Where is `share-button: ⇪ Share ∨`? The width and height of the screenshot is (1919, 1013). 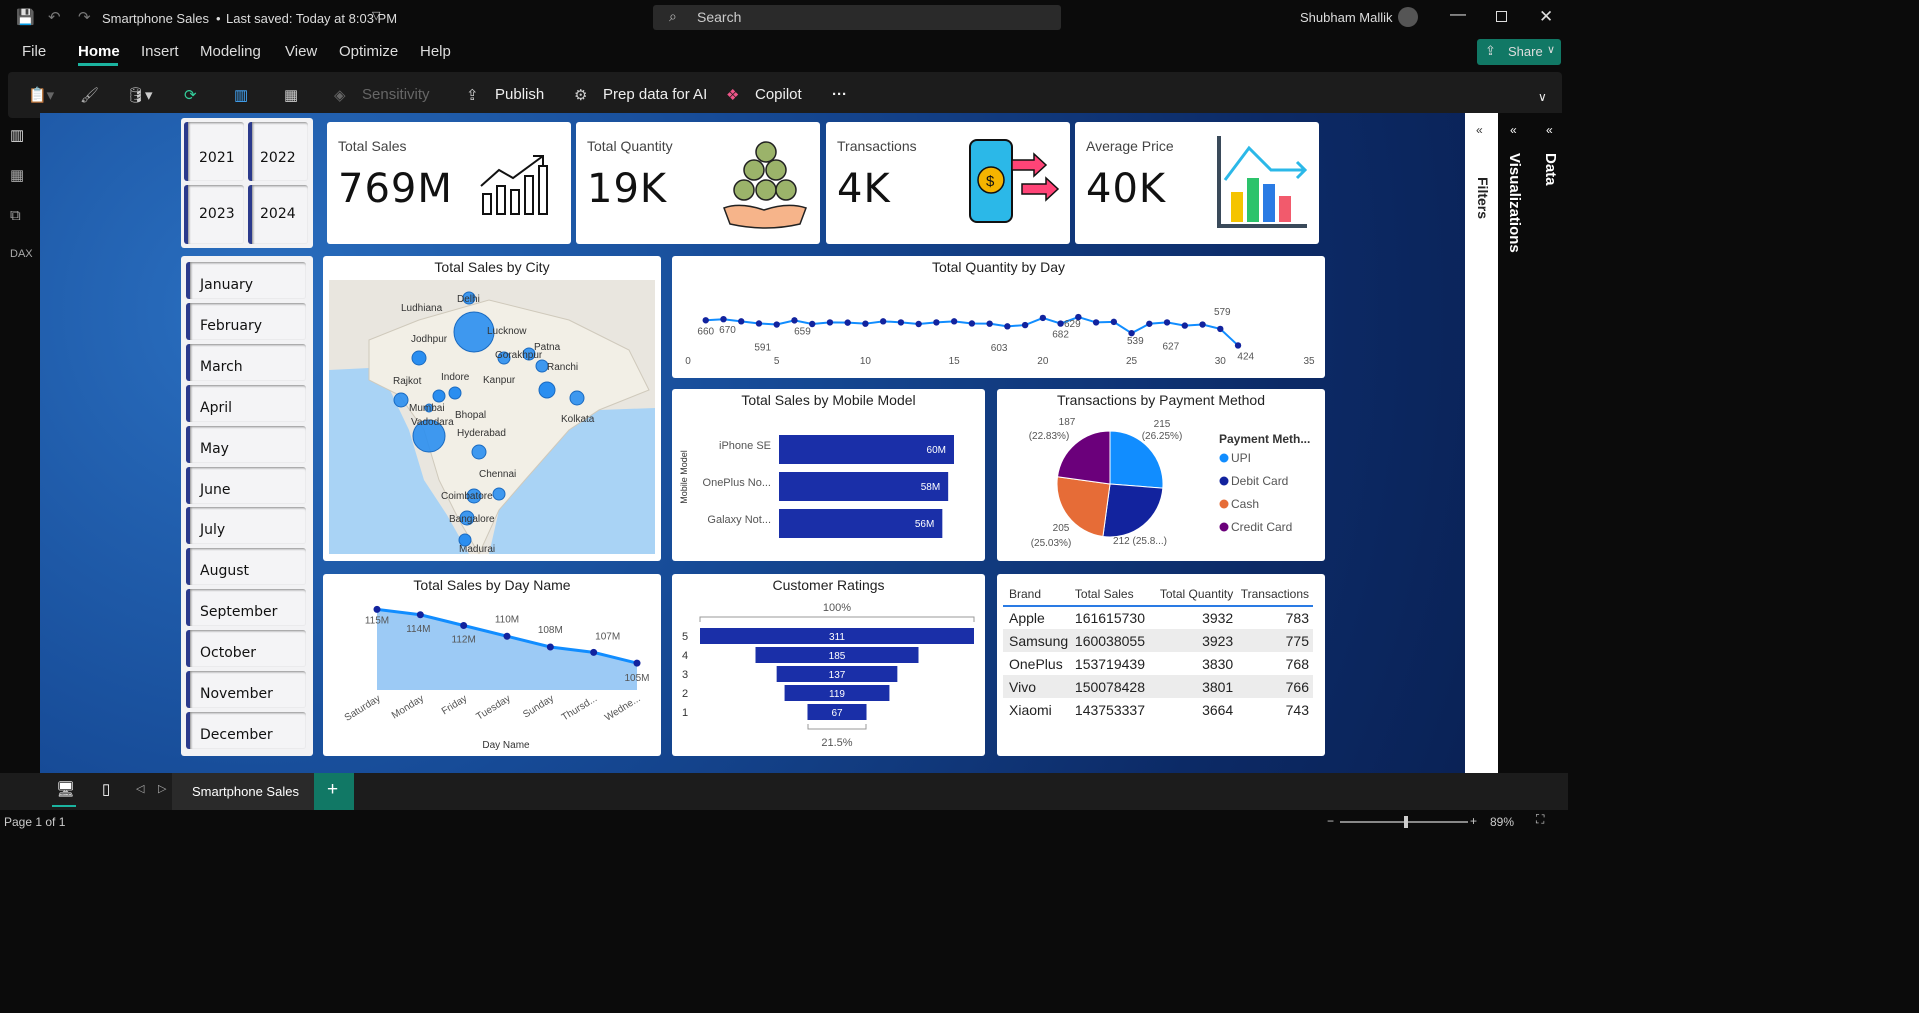
share-button: ⇪ Share ∨ is located at coordinates (1519, 52).